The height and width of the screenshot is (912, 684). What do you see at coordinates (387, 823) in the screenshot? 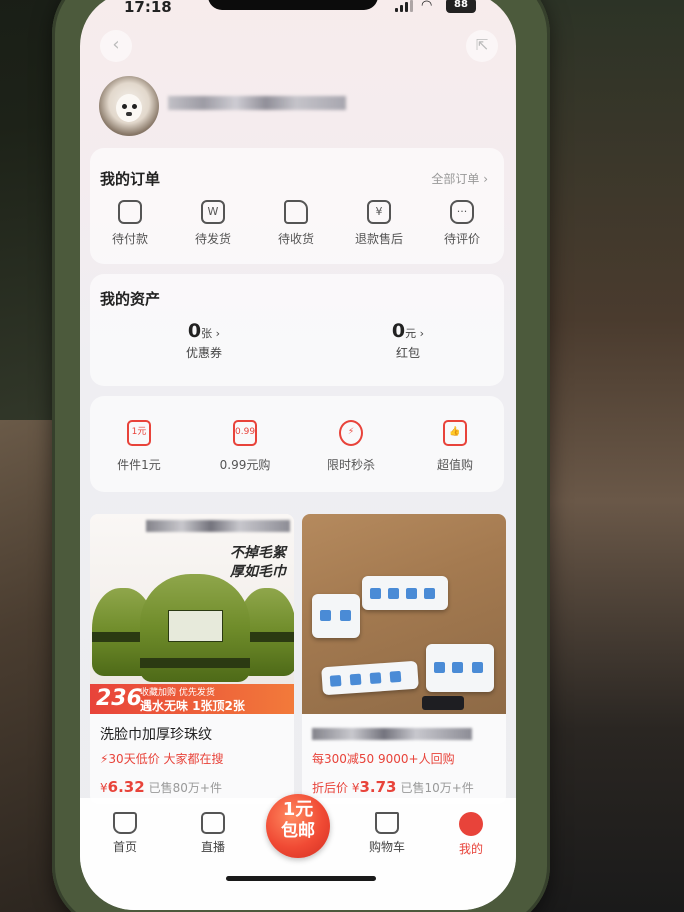
I see `cart-icon` at bounding box center [387, 823].